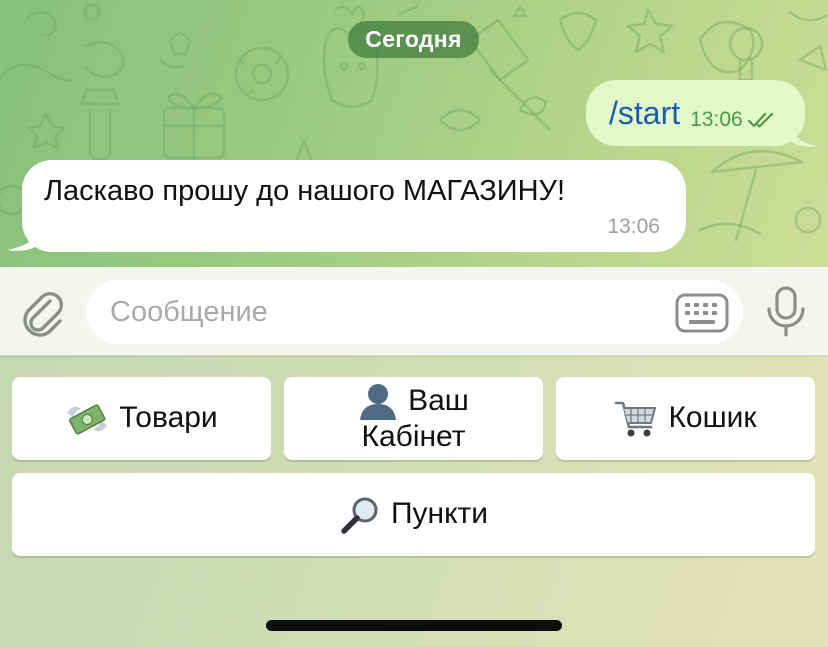  I want to click on message-field, so click(414, 312).